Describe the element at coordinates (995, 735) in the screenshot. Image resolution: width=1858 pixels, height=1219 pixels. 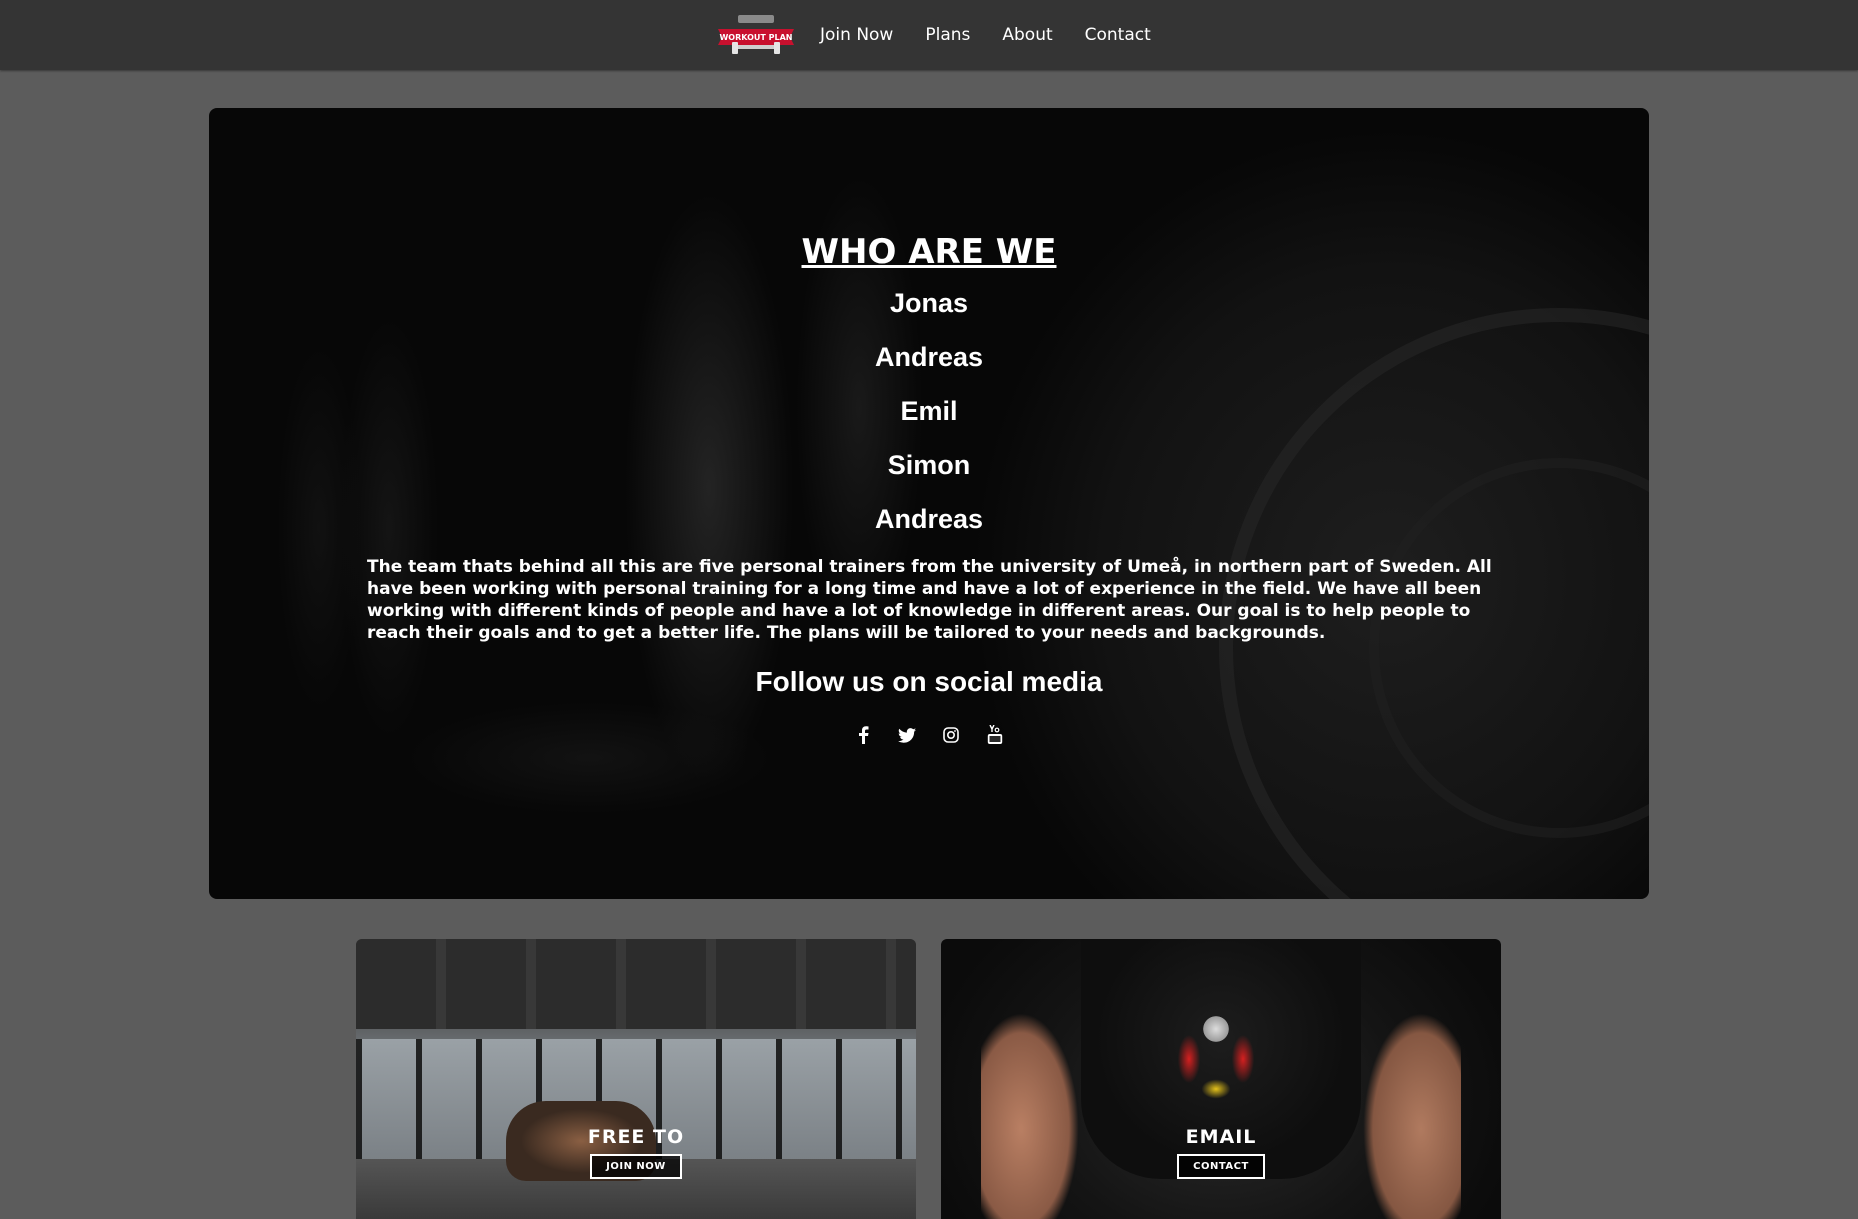
I see `youtube-icon` at that location.